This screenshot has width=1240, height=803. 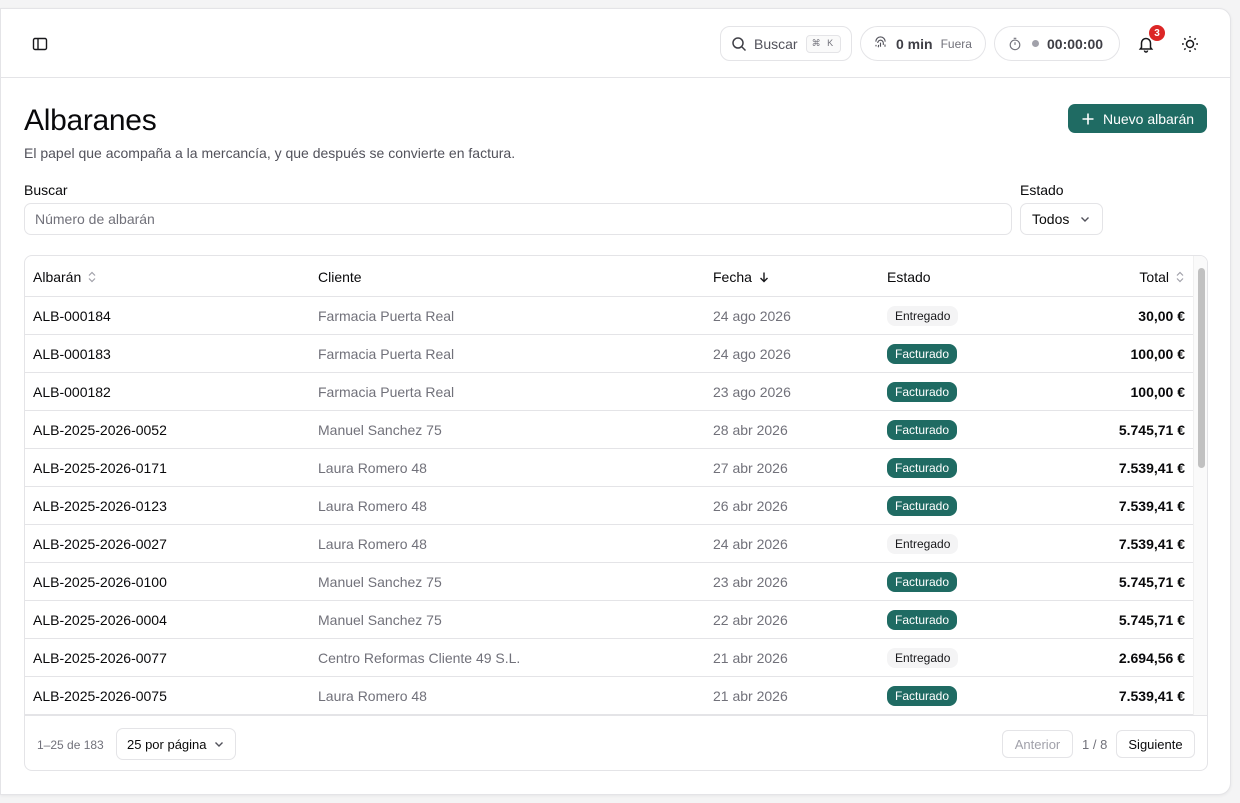 What do you see at coordinates (1190, 44) in the screenshot?
I see `theme-toggle-button` at bounding box center [1190, 44].